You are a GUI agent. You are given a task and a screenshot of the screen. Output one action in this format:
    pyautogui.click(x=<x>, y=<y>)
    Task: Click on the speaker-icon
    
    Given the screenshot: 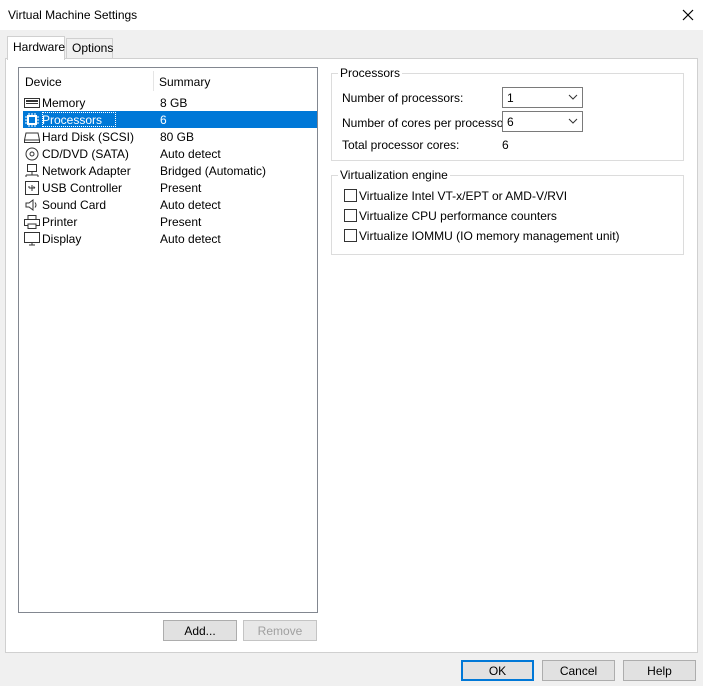 What is the action you would take?
    pyautogui.click(x=32, y=205)
    